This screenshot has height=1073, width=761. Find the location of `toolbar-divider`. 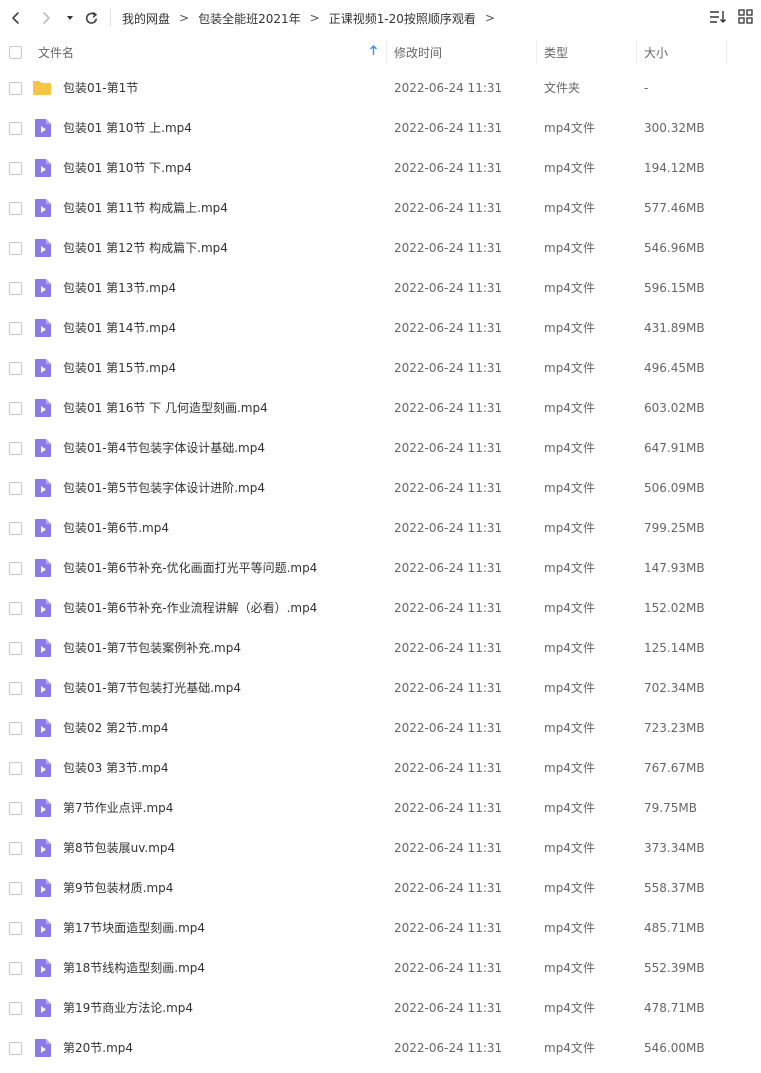

toolbar-divider is located at coordinates (110, 18).